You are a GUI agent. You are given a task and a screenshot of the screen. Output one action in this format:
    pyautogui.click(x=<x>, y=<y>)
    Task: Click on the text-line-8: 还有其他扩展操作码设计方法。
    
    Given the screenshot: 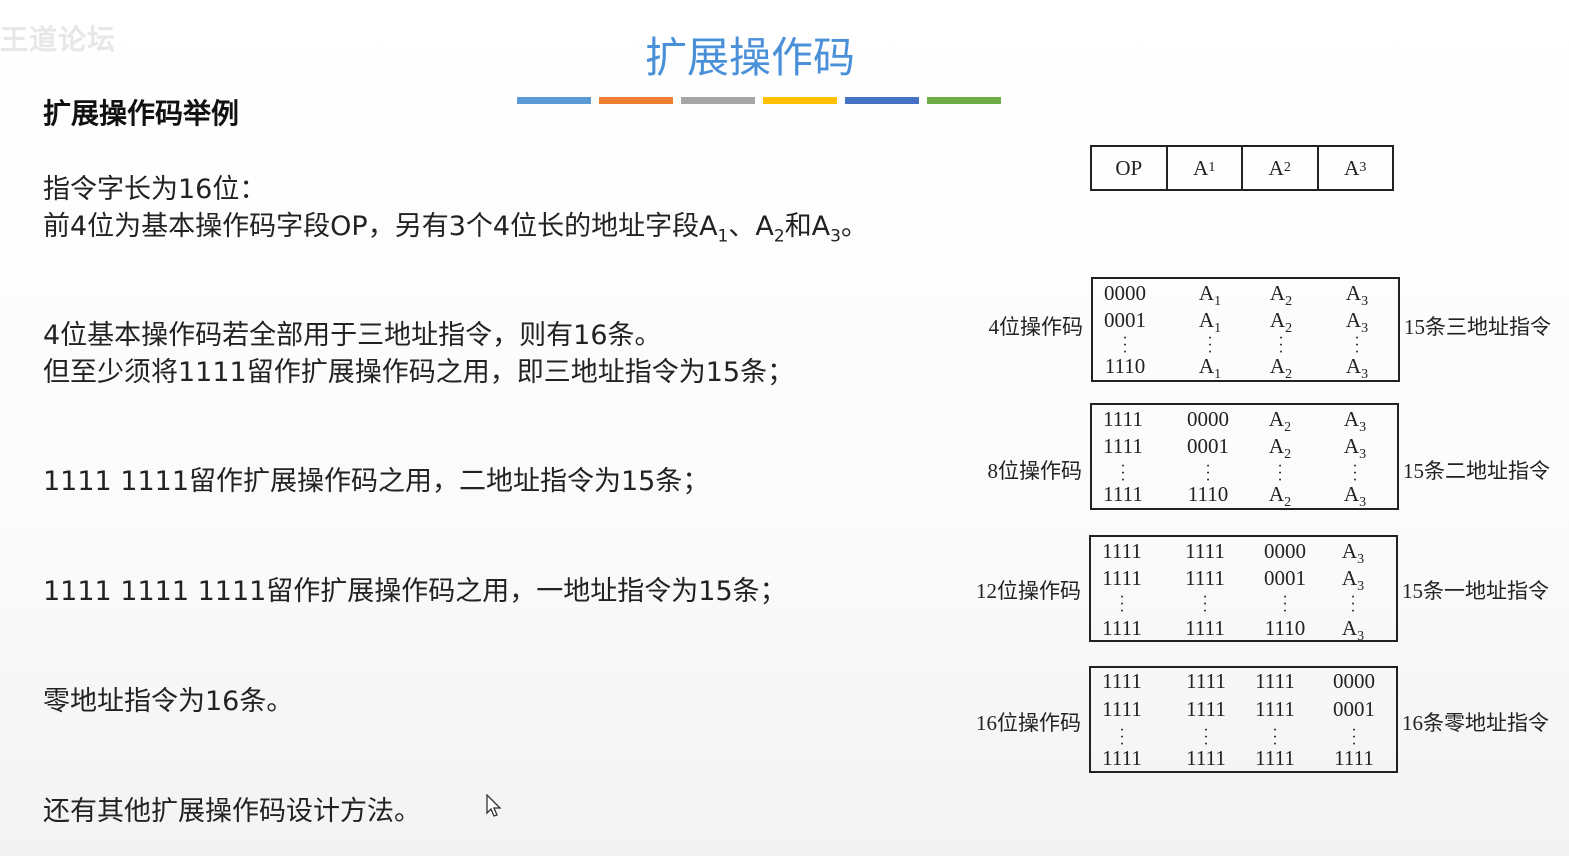 What is the action you would take?
    pyautogui.click(x=232, y=811)
    